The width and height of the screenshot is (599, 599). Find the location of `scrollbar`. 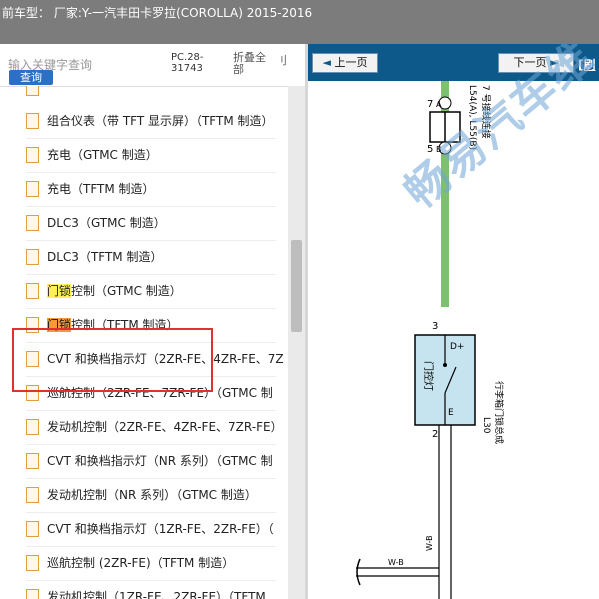

scrollbar is located at coordinates (296, 342).